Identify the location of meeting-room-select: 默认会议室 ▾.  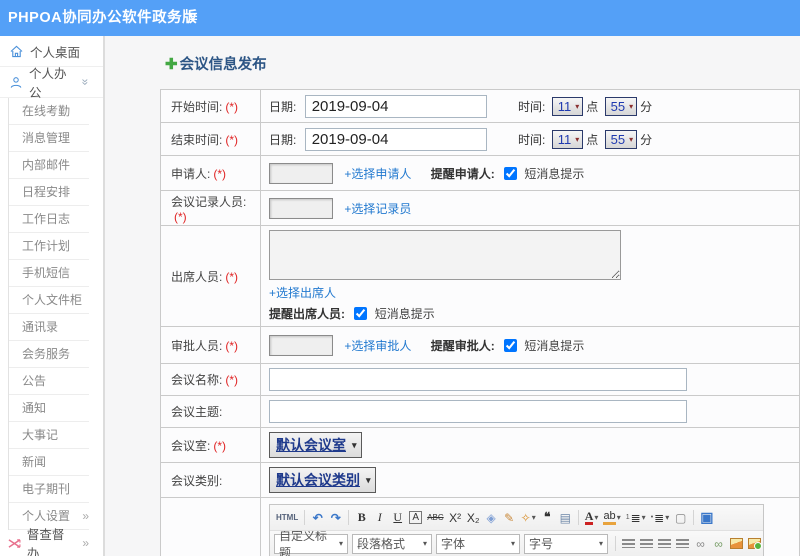
(315, 445).